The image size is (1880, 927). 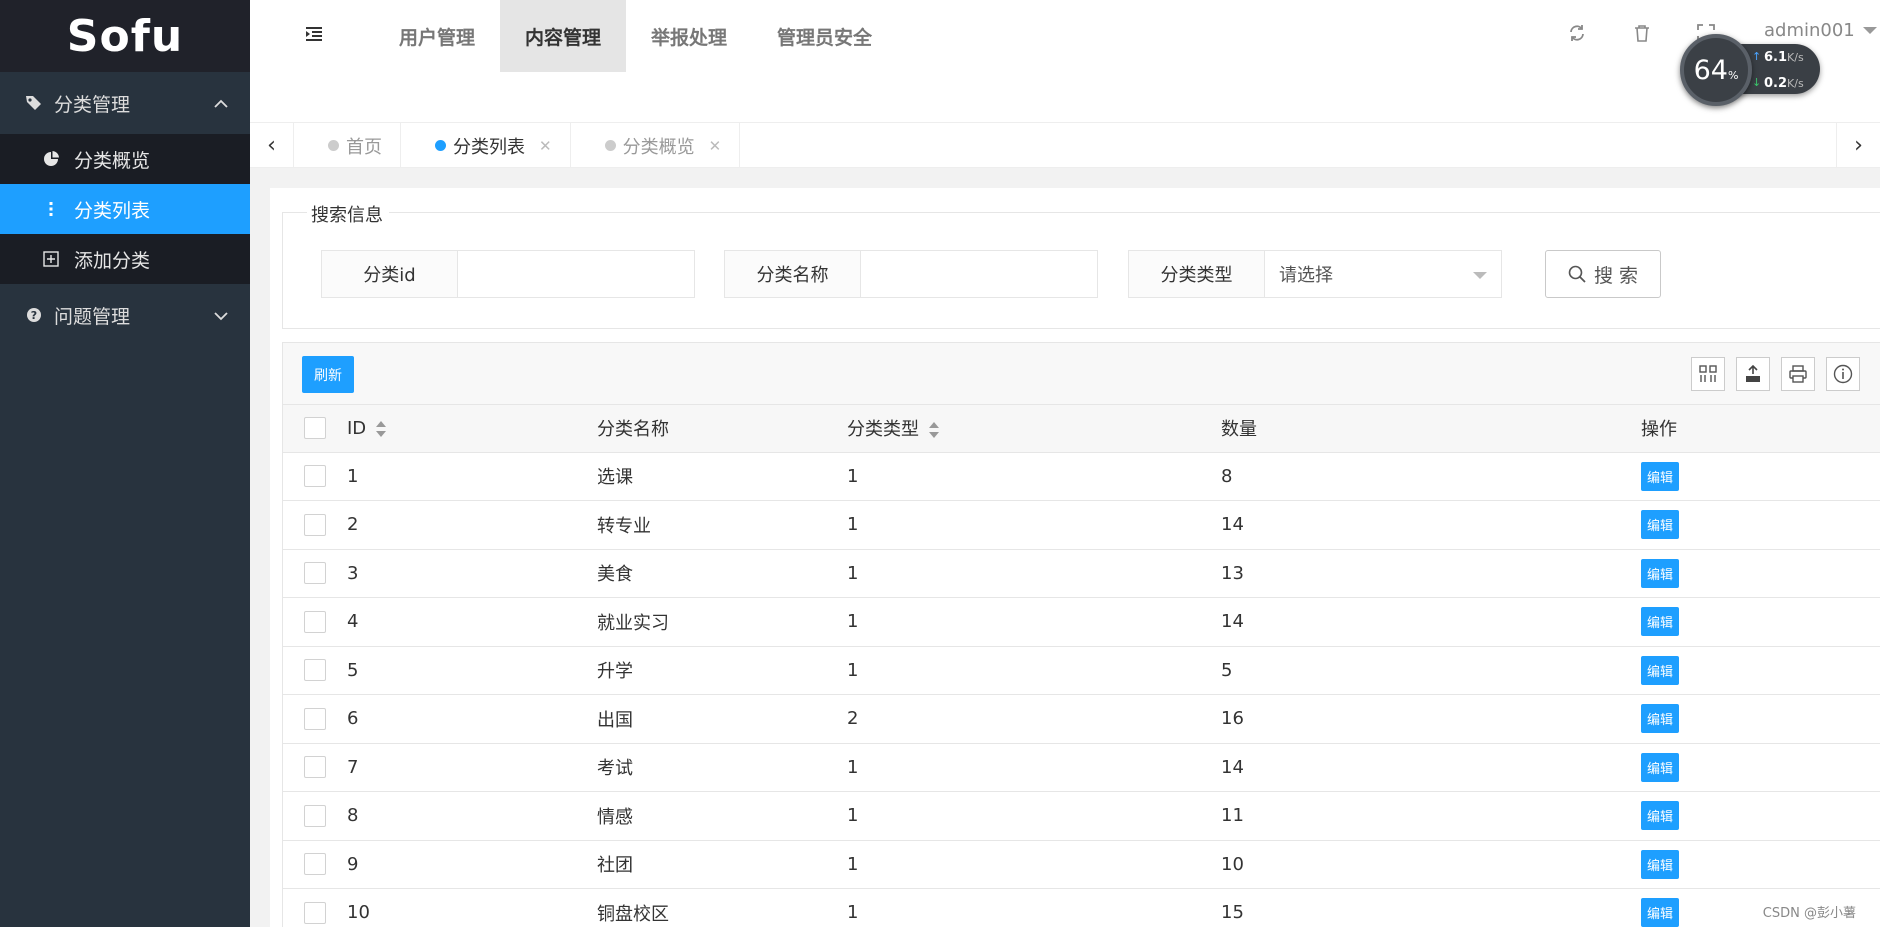 What do you see at coordinates (824, 36) in the screenshot?
I see `topnav-security: 管理员安全` at bounding box center [824, 36].